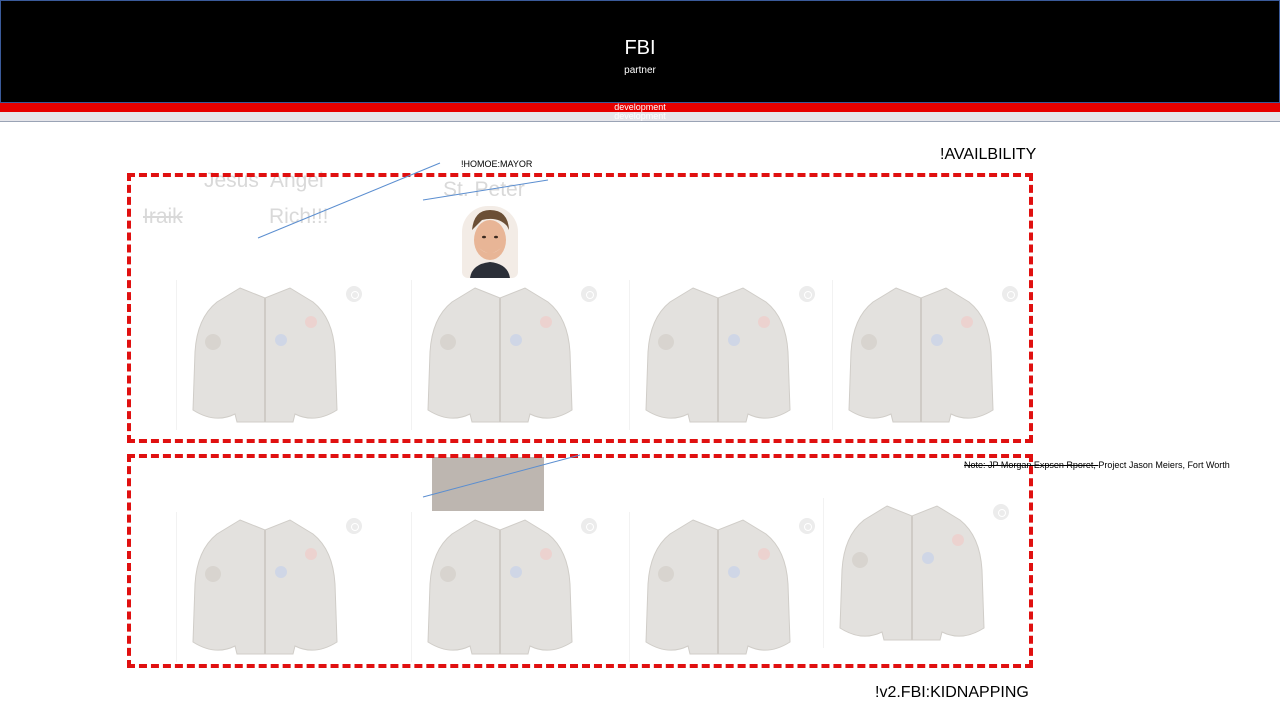 This screenshot has width=1280, height=720. Describe the element at coordinates (952, 692) in the screenshot. I see `kidnapping-label: !v2.FBI:KIDNAPPING` at that location.